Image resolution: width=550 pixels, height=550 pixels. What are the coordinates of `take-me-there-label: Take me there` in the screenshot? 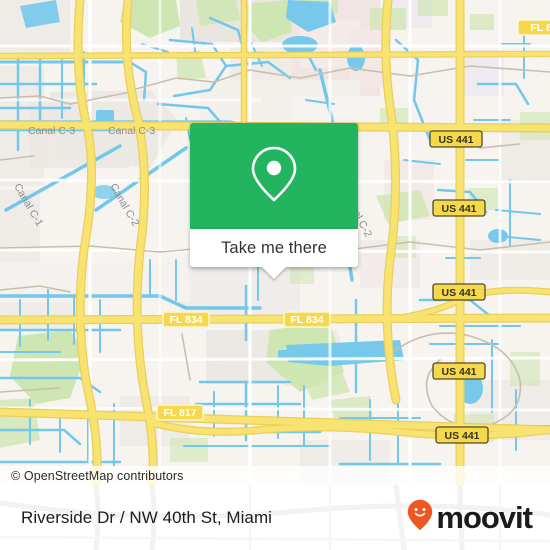 It's located at (274, 247).